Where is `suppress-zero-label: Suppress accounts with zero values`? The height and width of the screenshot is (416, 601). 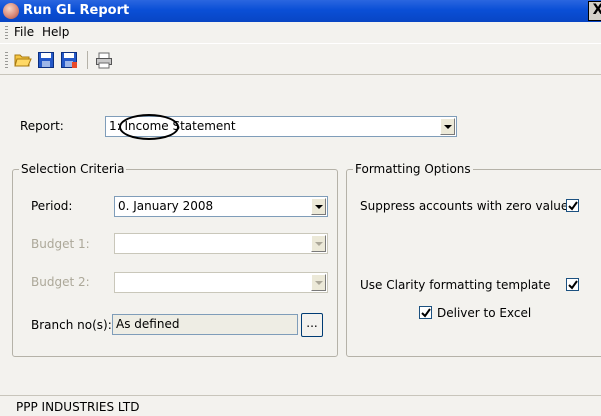
suppress-zero-label: Suppress accounts with zero values is located at coordinates (467, 206).